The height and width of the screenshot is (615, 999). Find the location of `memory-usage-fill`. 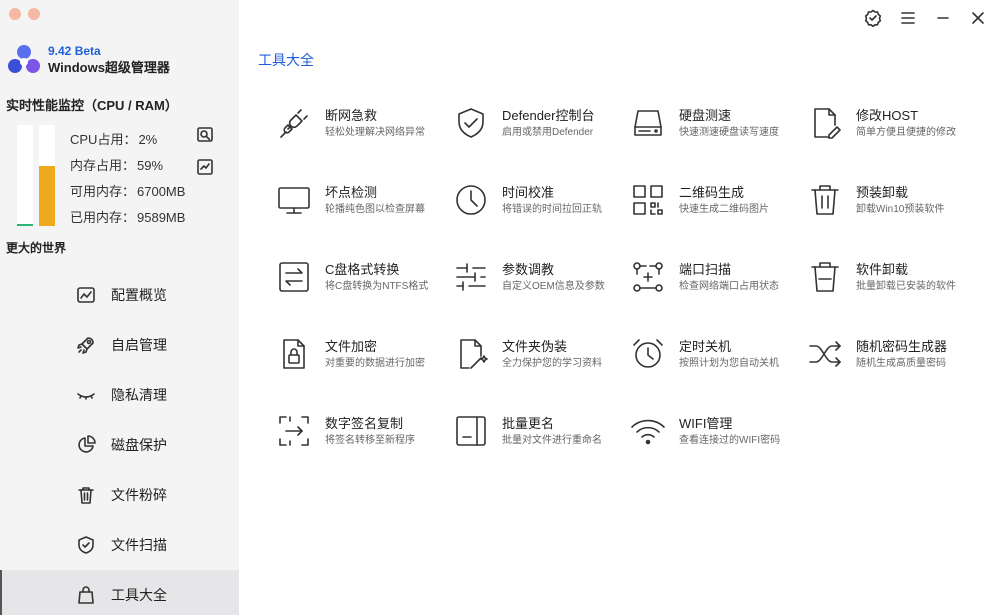

memory-usage-fill is located at coordinates (47, 196).